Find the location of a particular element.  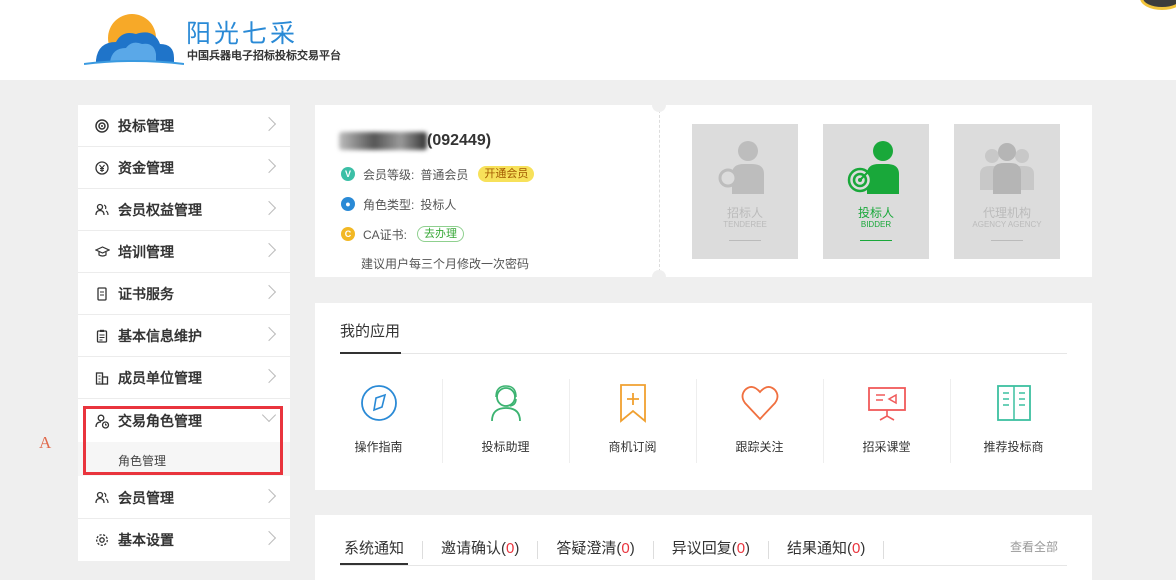

sidebar-item-training: 培训管理 is located at coordinates (184, 252).